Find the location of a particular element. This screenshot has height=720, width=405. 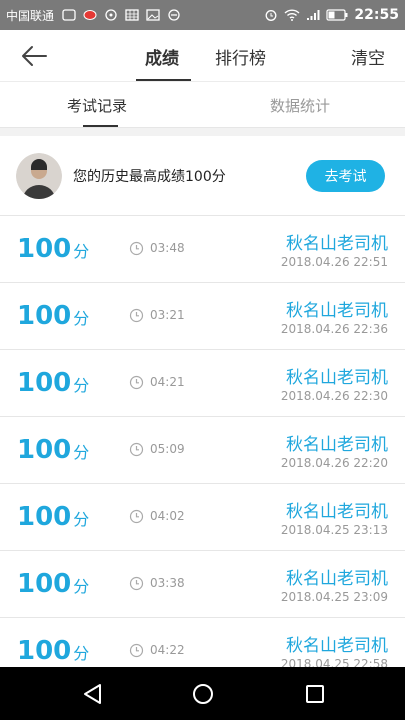

exam-datetime: 2018.04.26 22:51 is located at coordinates (334, 262).